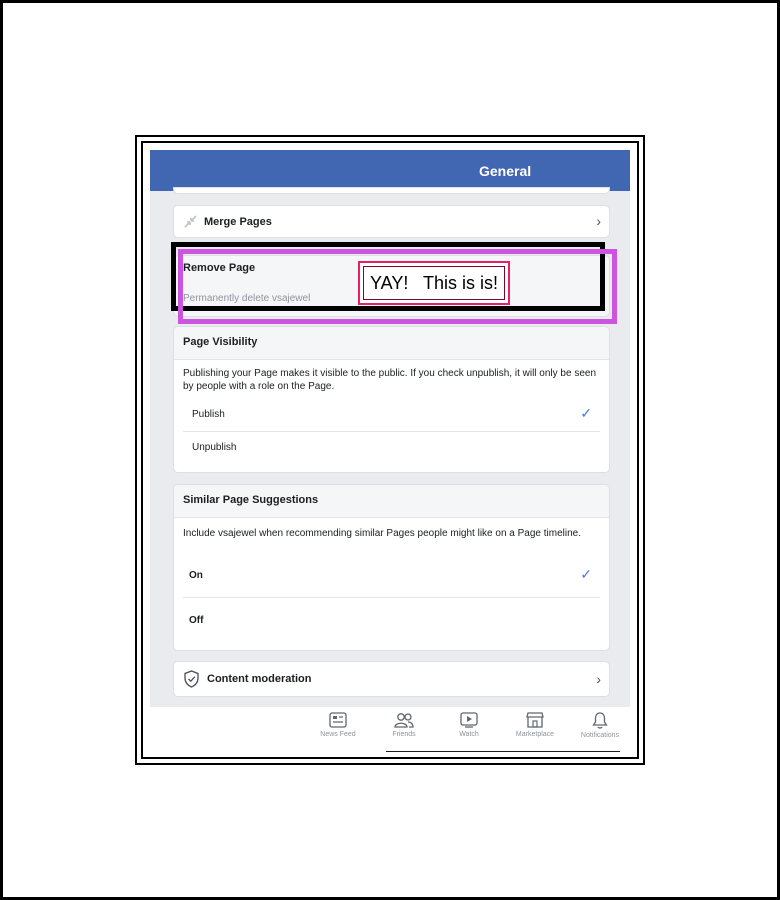 This screenshot has width=780, height=900. What do you see at coordinates (600, 720) in the screenshot?
I see `bell-icon` at bounding box center [600, 720].